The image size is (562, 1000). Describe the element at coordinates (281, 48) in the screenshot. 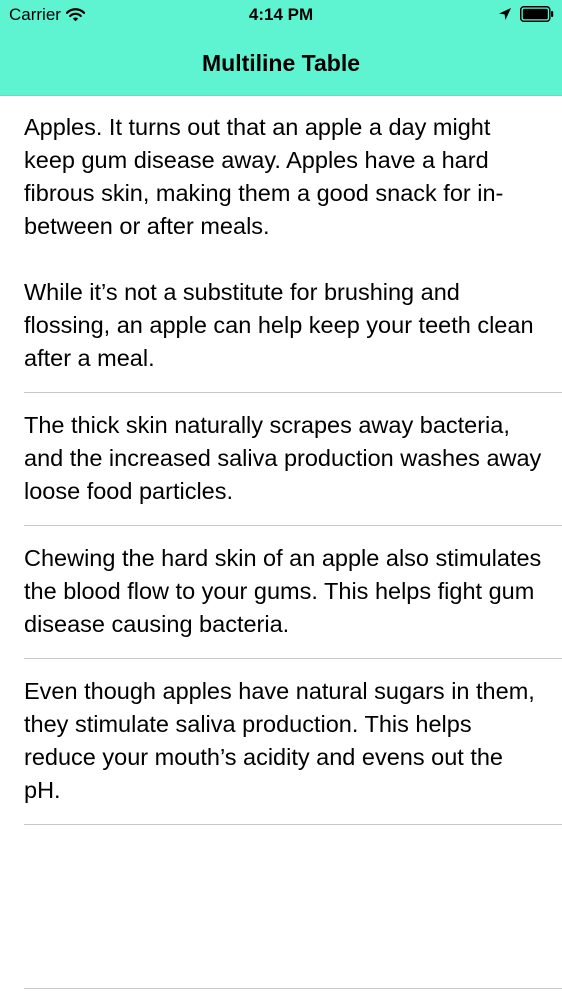

I see `navigation-header: Carrier 4:14 PM Multiline Table` at that location.